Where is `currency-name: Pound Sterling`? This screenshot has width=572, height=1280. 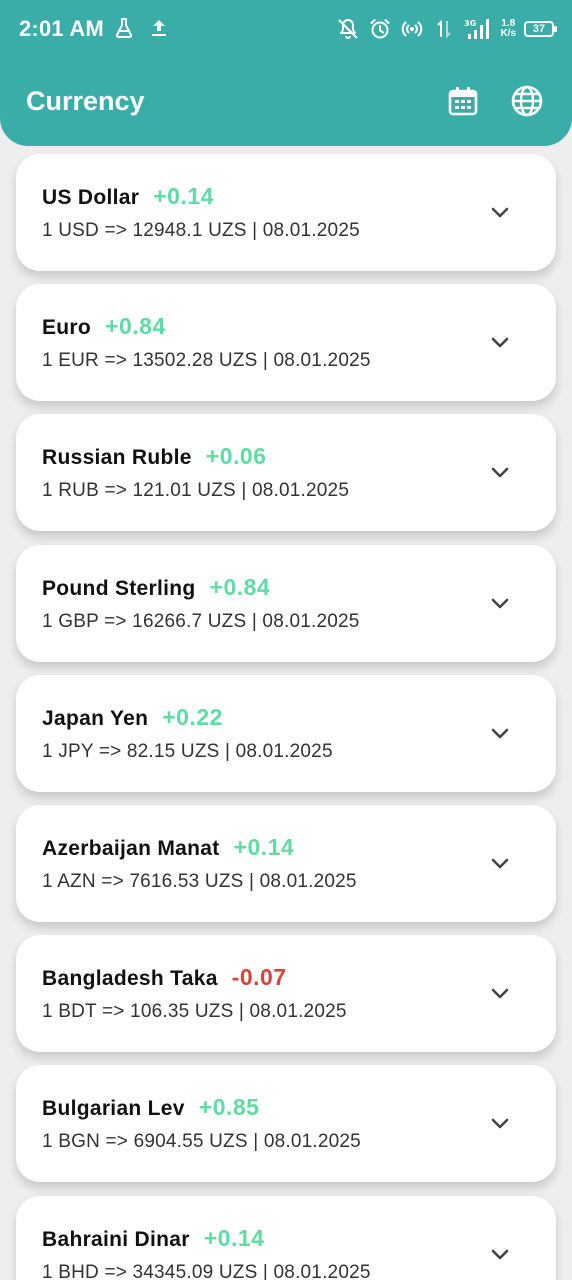
currency-name: Pound Sterling is located at coordinates (119, 588).